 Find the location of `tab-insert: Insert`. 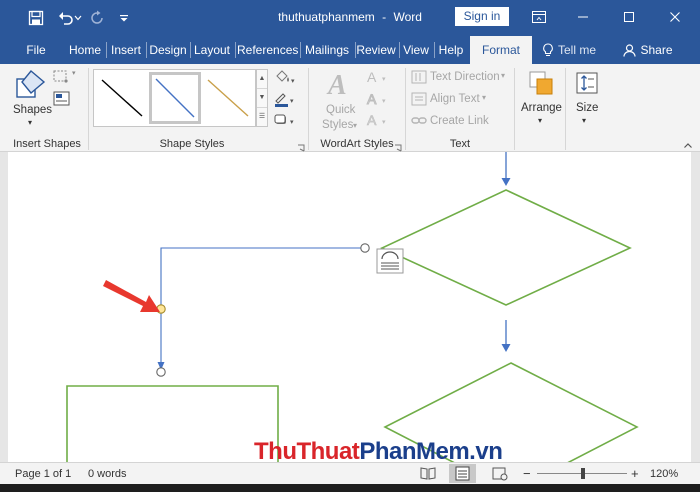

tab-insert: Insert is located at coordinates (126, 50).